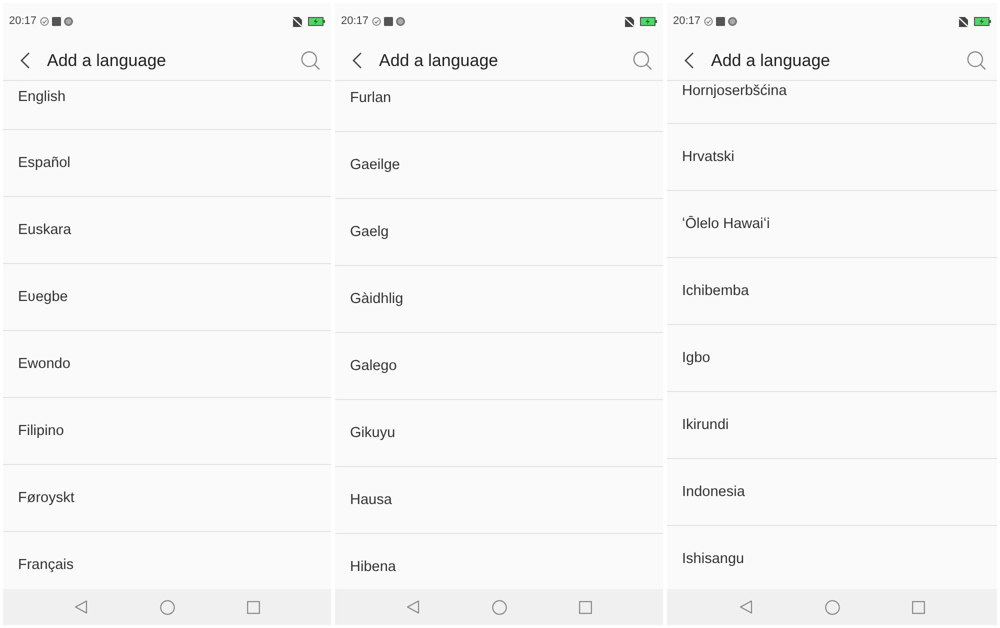 The height and width of the screenshot is (628, 1000). I want to click on language-item: Filipino, so click(167, 431).